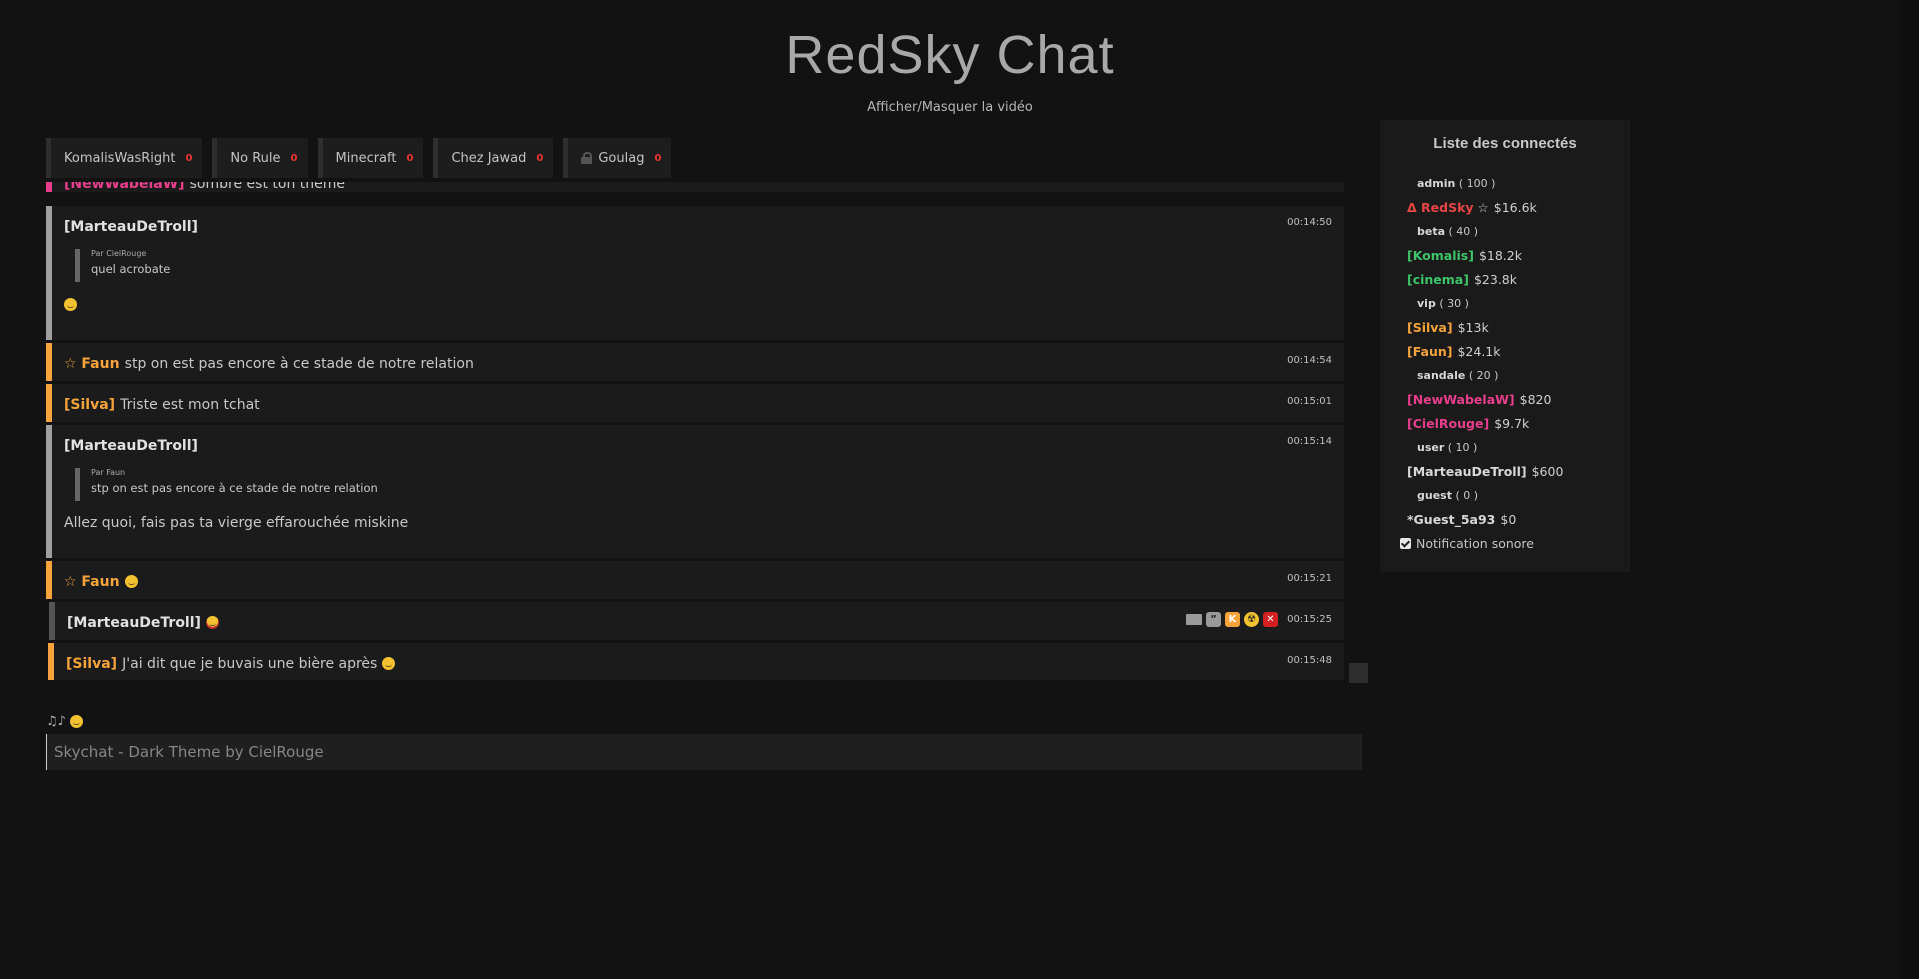 The width and height of the screenshot is (1919, 979). Describe the element at coordinates (1405, 543) in the screenshot. I see `checkbox-checked-icon` at that location.